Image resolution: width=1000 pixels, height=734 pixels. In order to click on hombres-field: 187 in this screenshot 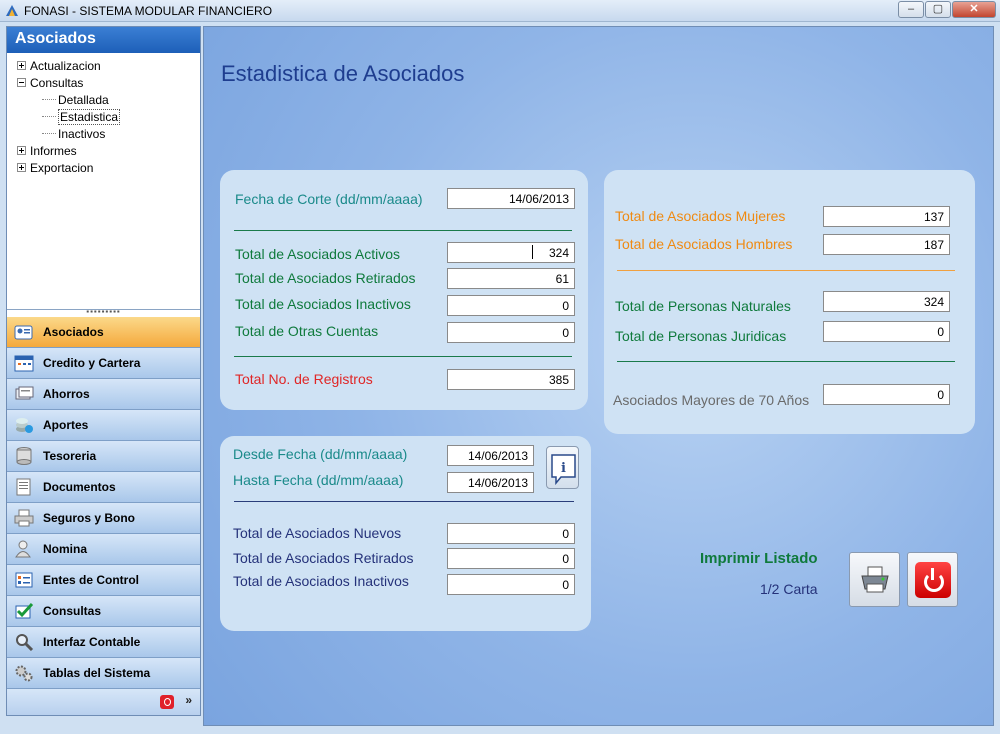, I will do `click(886, 244)`.